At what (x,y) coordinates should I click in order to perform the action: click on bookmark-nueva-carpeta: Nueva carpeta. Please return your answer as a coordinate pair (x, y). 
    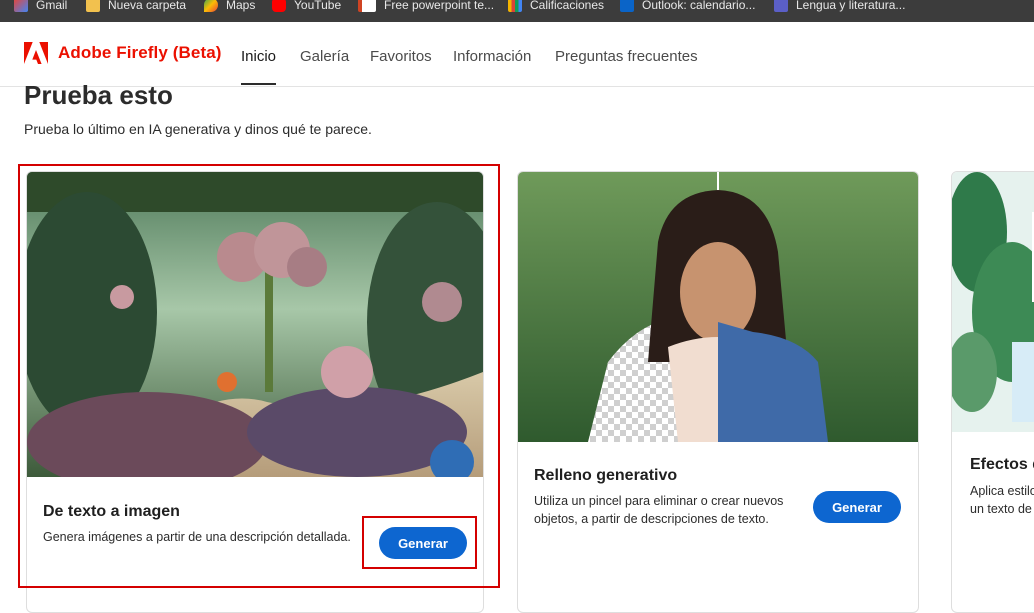
    Looking at the image, I should click on (136, 8).